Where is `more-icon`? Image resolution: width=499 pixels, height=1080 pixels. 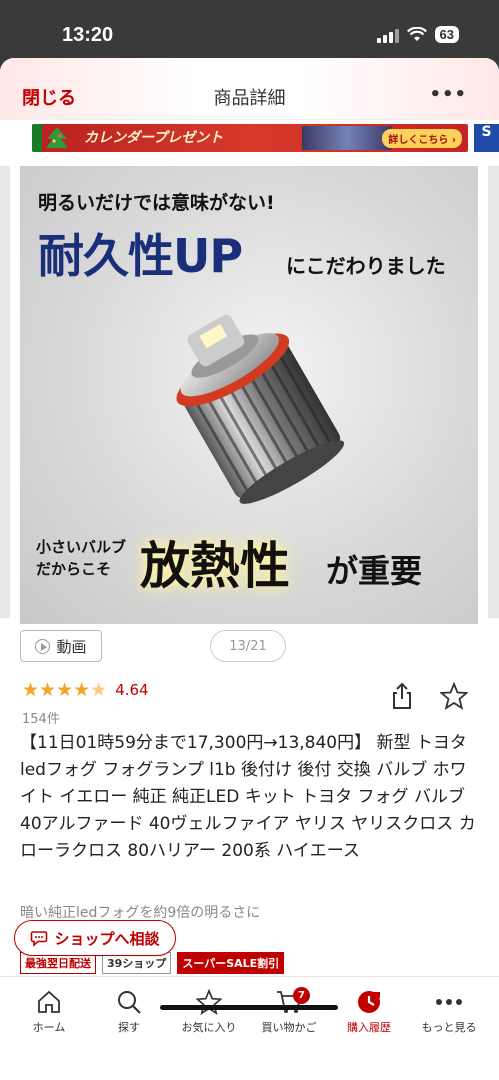 more-icon is located at coordinates (449, 1002).